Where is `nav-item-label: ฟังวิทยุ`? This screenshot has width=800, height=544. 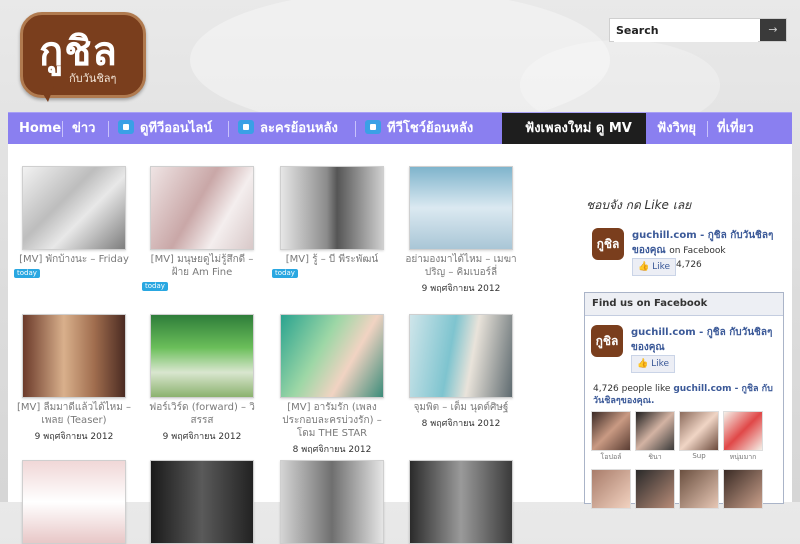 nav-item-label: ฟังวิทยุ is located at coordinates (677, 128).